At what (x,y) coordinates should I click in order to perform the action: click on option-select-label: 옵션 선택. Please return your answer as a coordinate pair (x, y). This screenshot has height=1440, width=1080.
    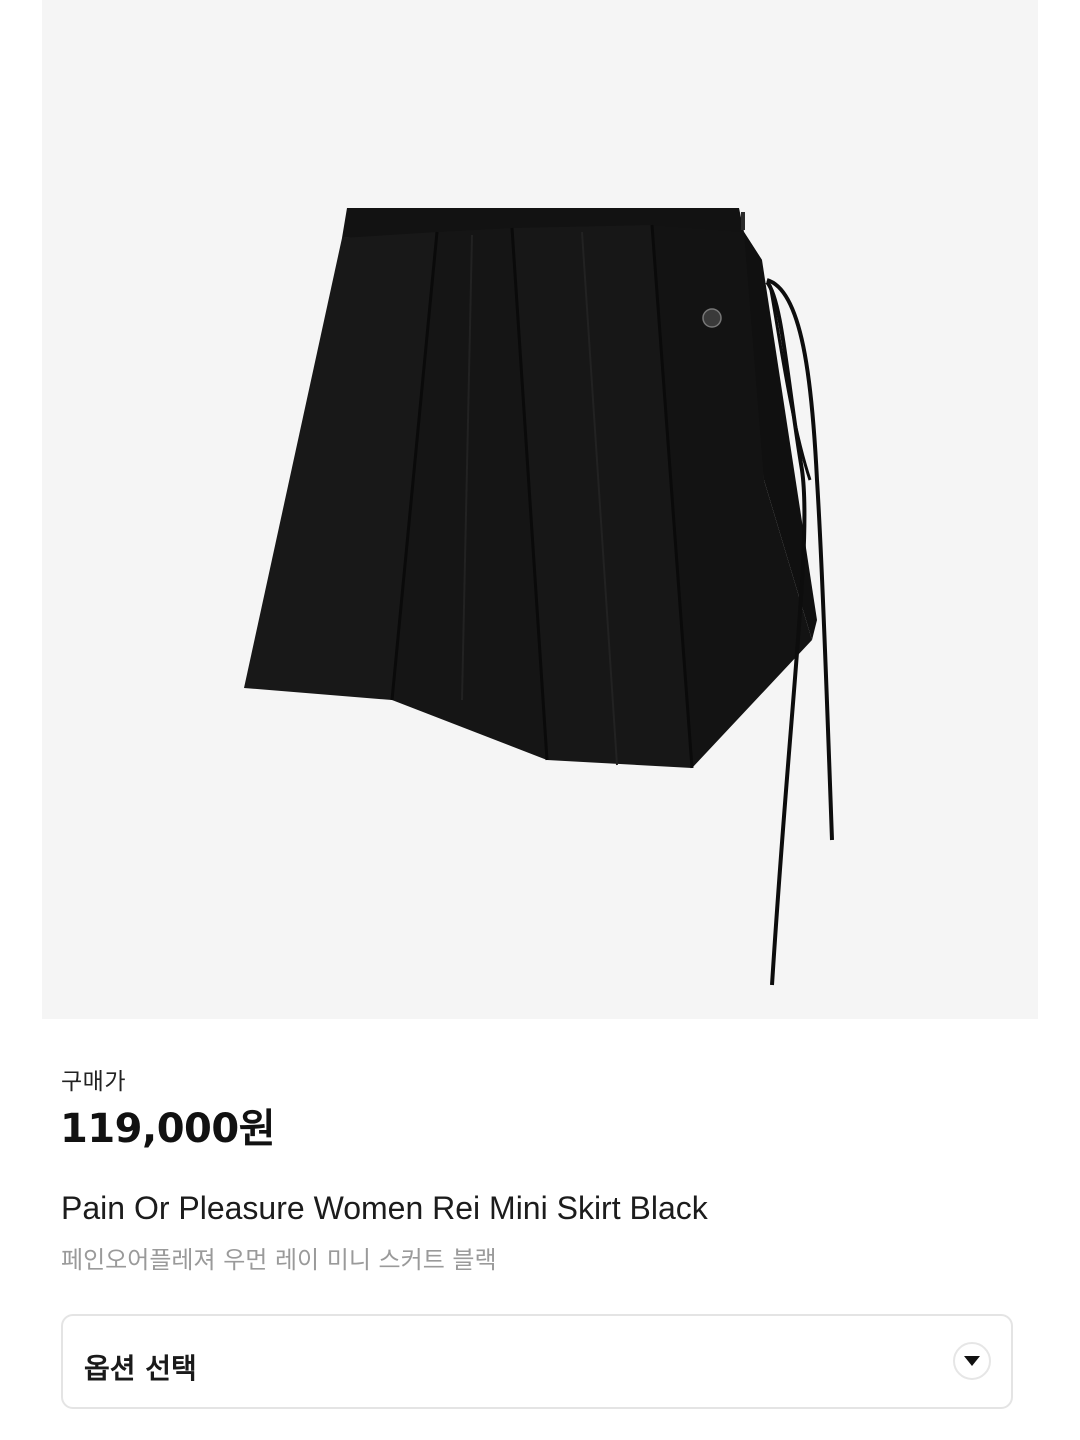
    Looking at the image, I should click on (140, 1368).